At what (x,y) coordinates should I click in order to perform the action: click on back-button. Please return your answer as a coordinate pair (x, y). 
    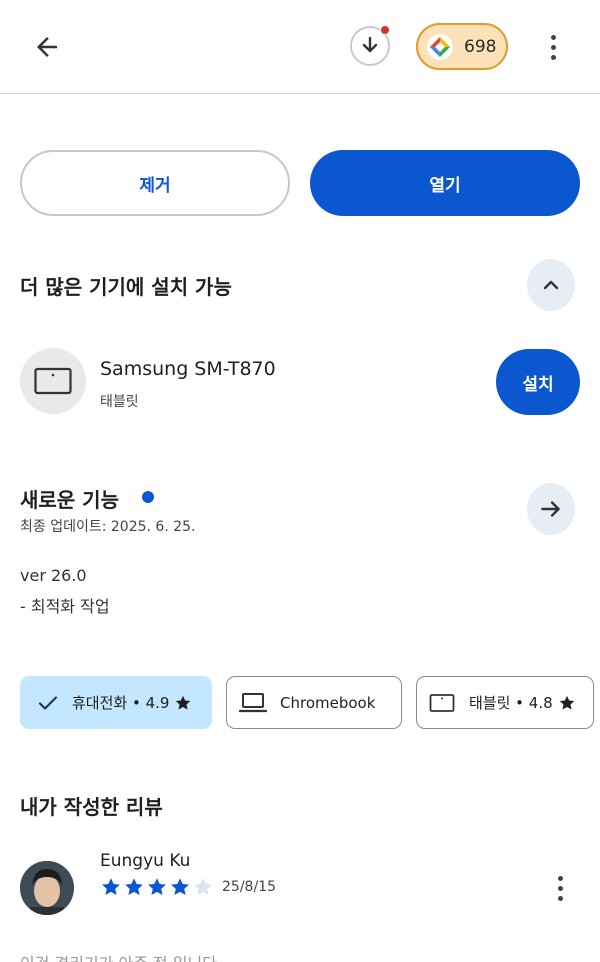
    Looking at the image, I should click on (47, 47).